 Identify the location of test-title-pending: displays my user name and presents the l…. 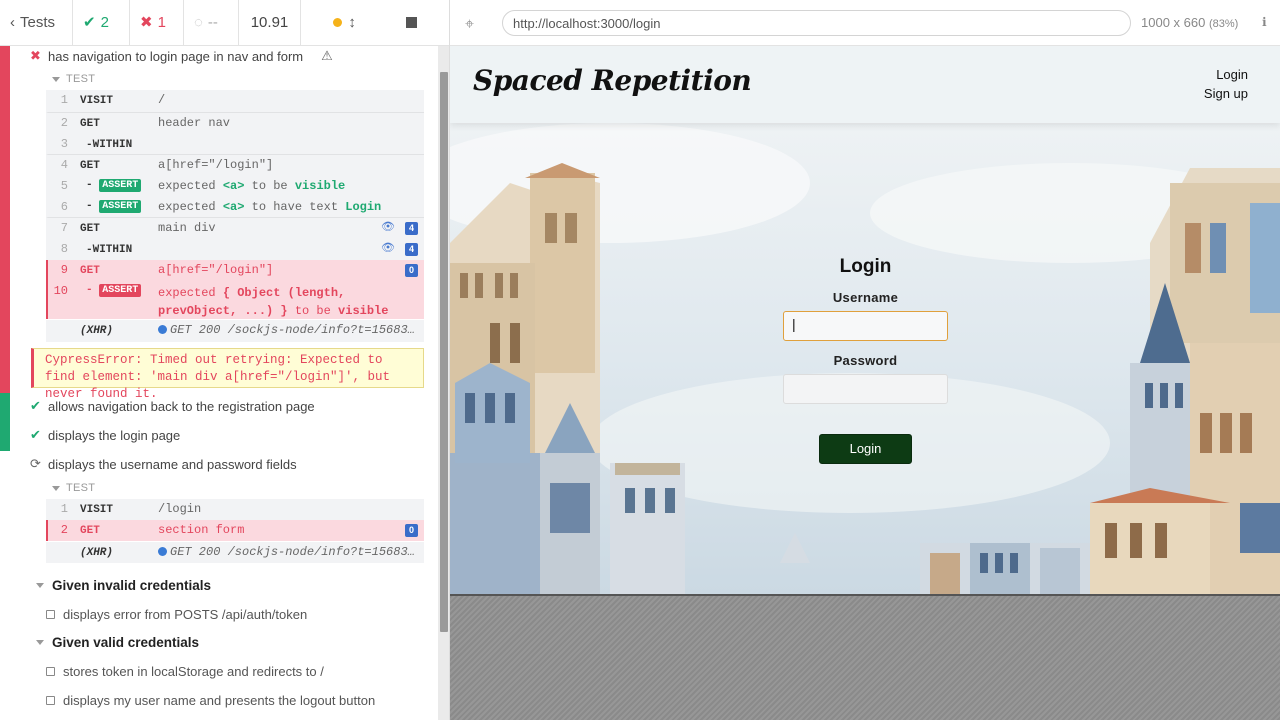
(210, 700).